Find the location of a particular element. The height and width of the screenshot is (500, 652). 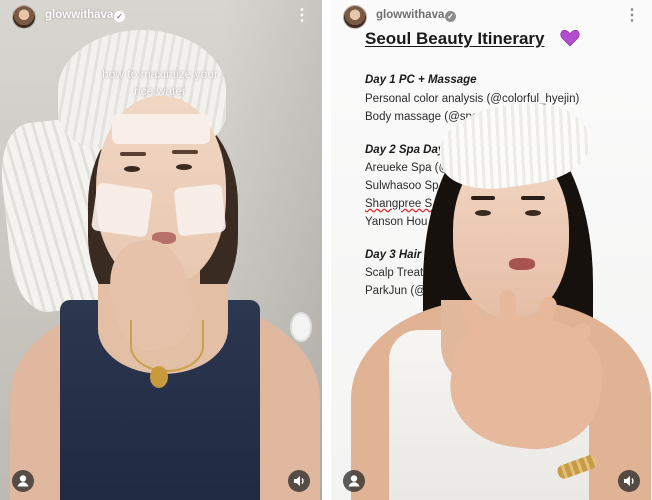

cheek-mask-patch-right is located at coordinates (200, 210).